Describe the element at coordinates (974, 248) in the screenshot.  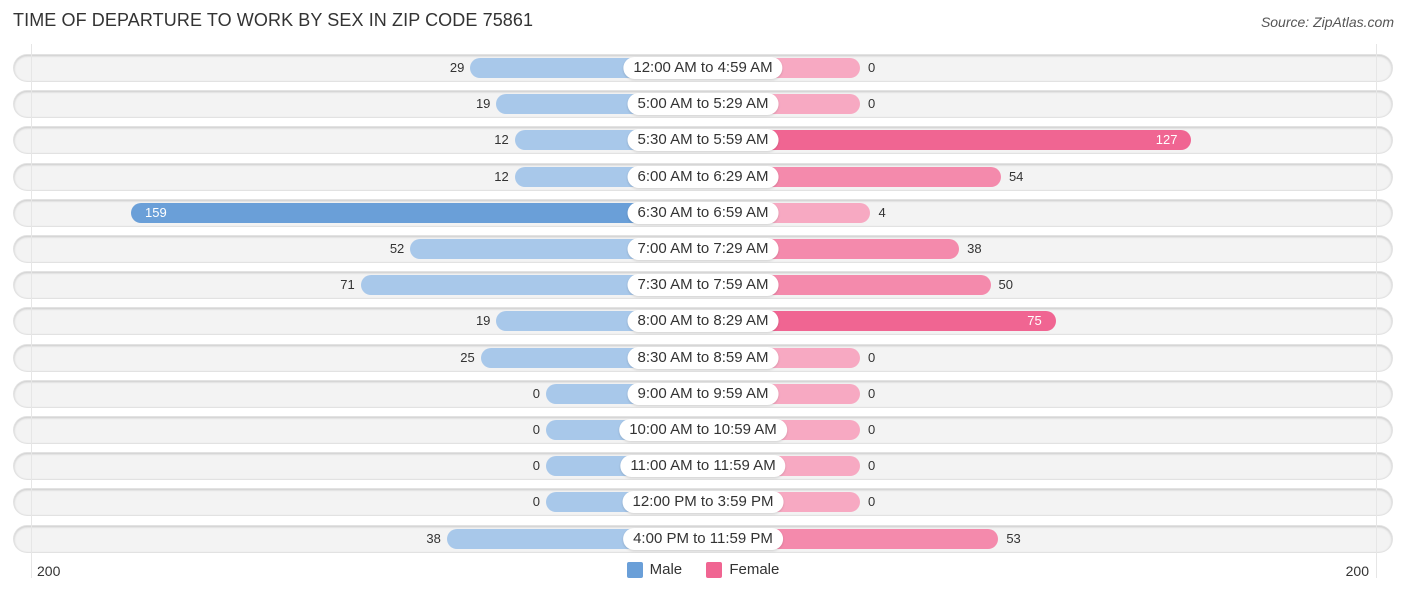
I see `value-label-female: 38` at that location.